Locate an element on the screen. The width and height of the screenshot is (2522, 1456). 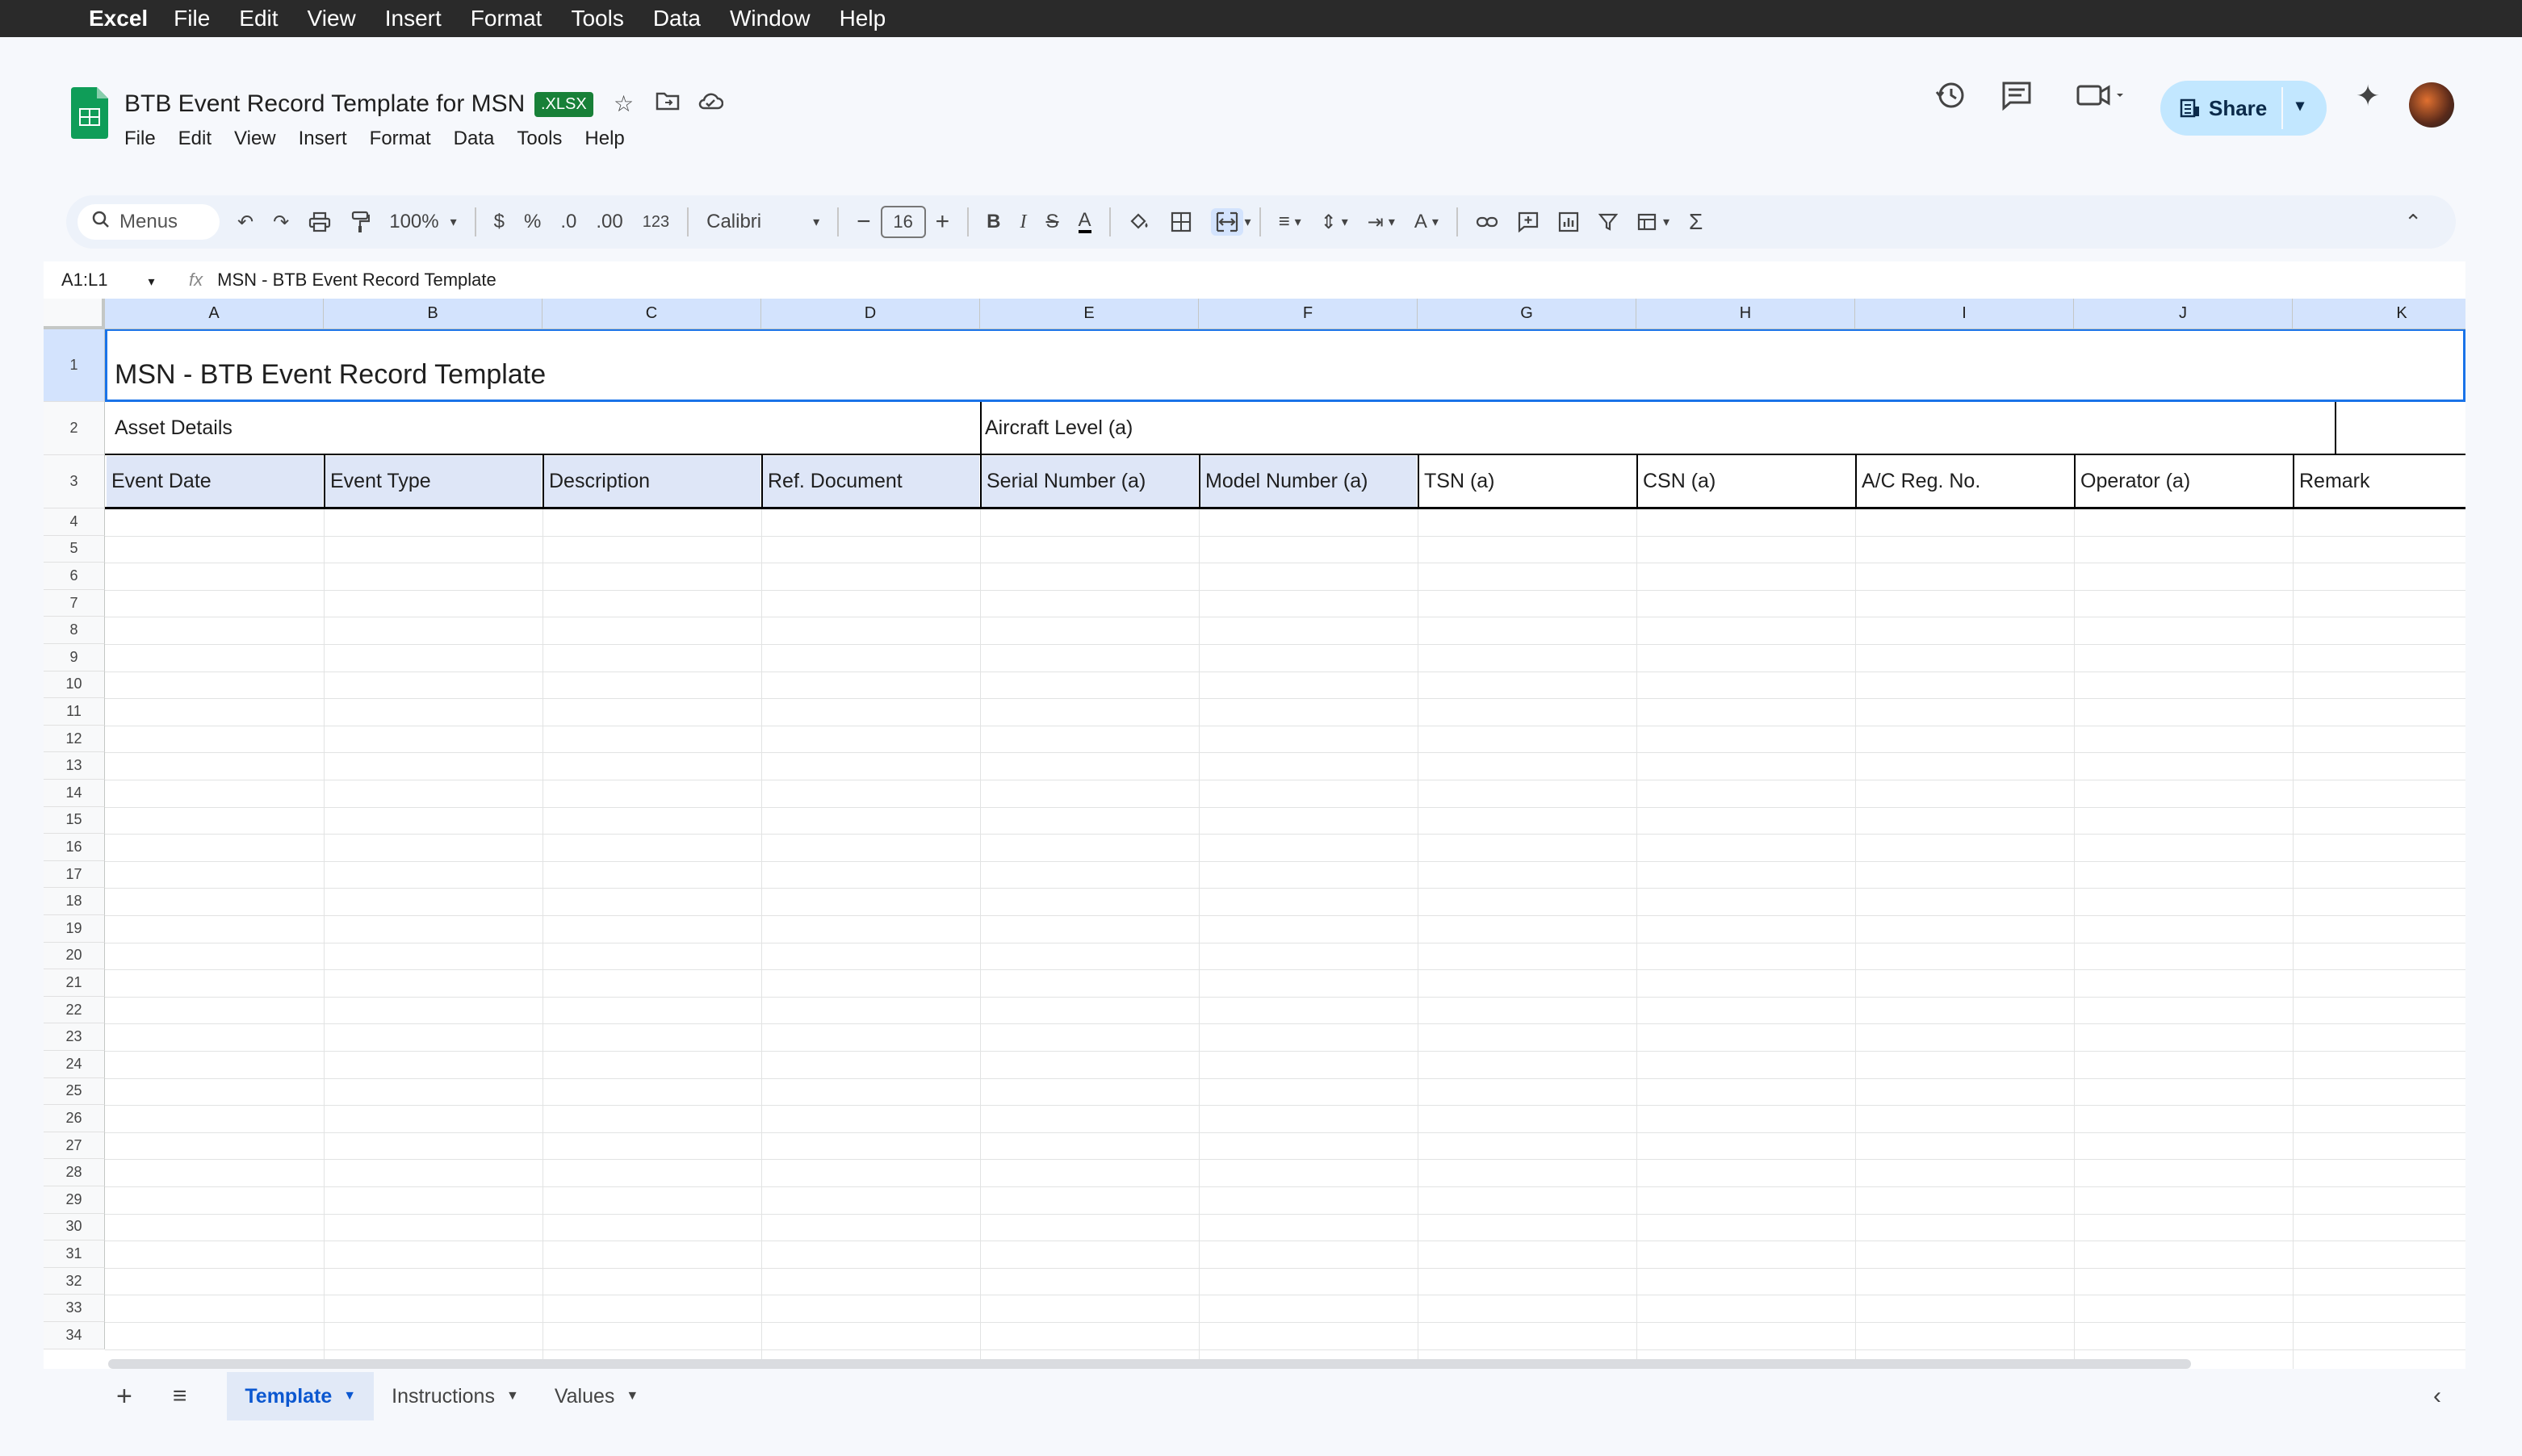
row-header: 1 is located at coordinates (74, 365).